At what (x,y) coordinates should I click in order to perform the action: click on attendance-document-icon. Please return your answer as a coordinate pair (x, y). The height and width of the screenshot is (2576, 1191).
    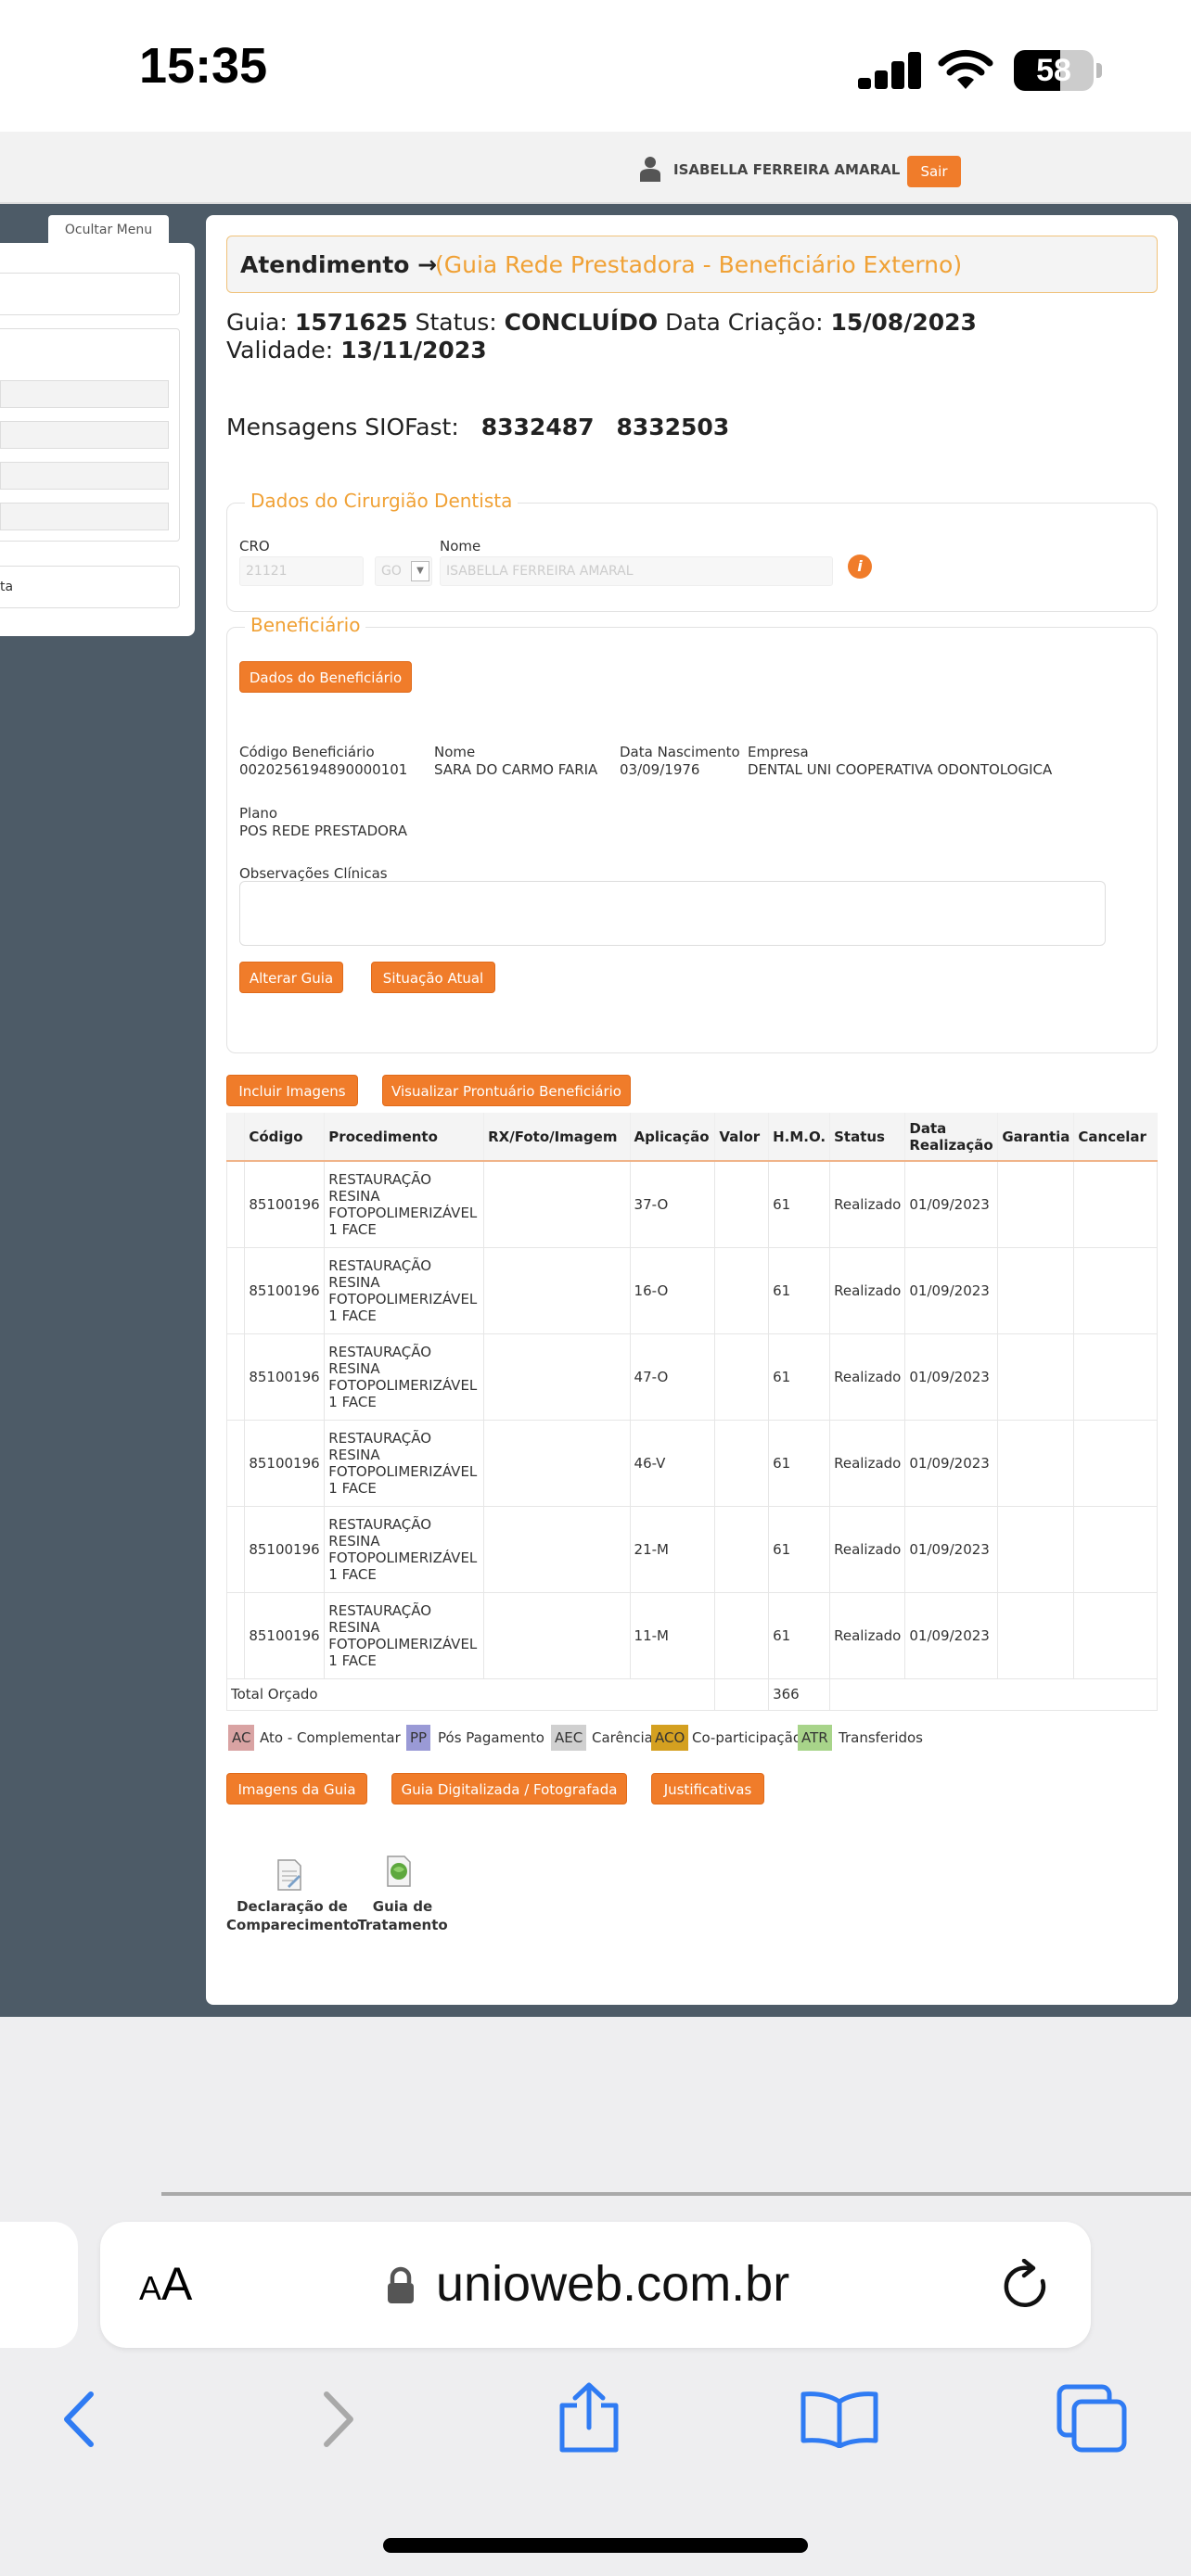
    Looking at the image, I should click on (289, 1875).